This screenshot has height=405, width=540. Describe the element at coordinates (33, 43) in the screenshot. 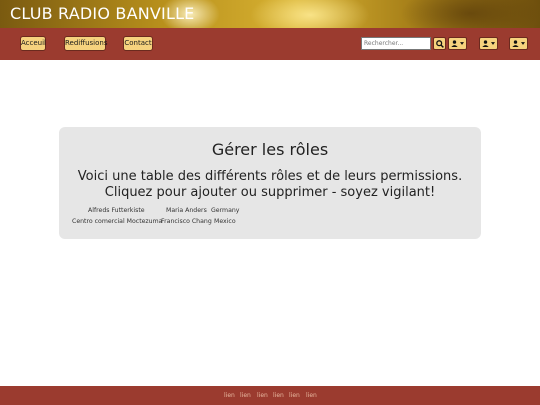

I see `nav-home-button: Acceuil` at that location.